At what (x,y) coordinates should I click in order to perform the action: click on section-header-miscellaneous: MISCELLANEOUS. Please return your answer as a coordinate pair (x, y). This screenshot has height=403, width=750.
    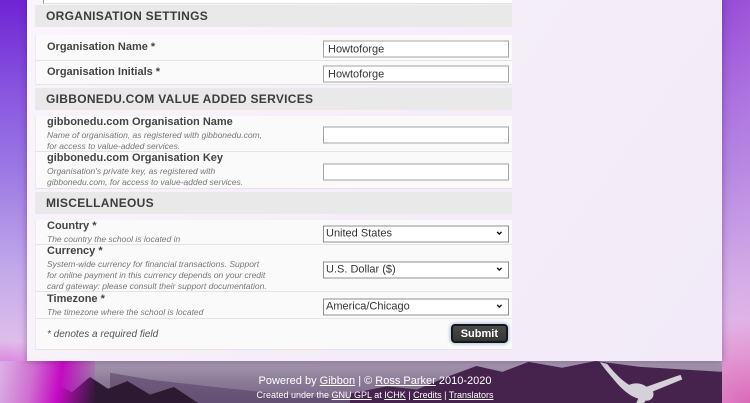
    Looking at the image, I should click on (273, 203).